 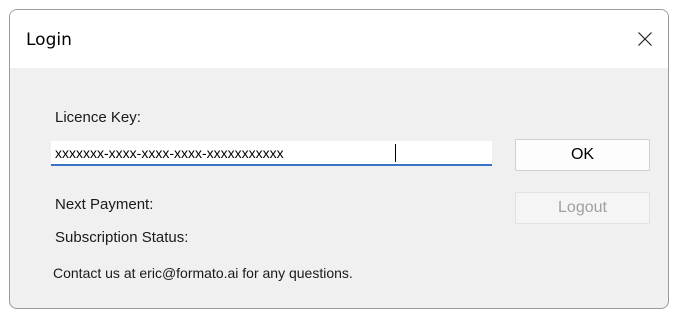 I want to click on close-icon, so click(x=645, y=39).